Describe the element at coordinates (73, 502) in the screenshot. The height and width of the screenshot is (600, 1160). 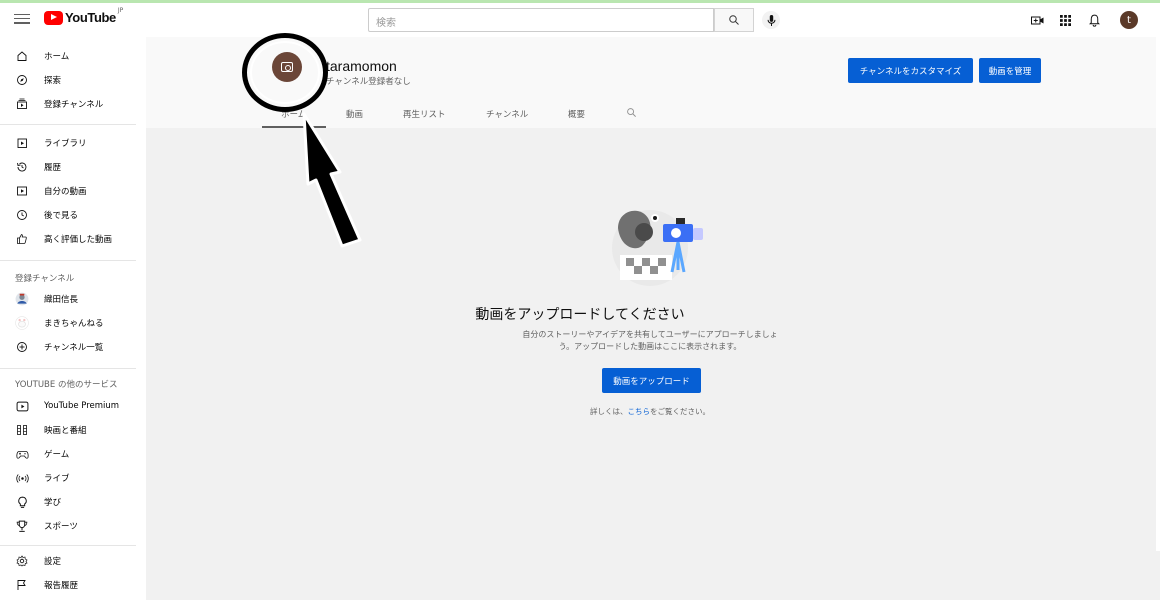
I see `sidebar-item-learning: 学び` at that location.